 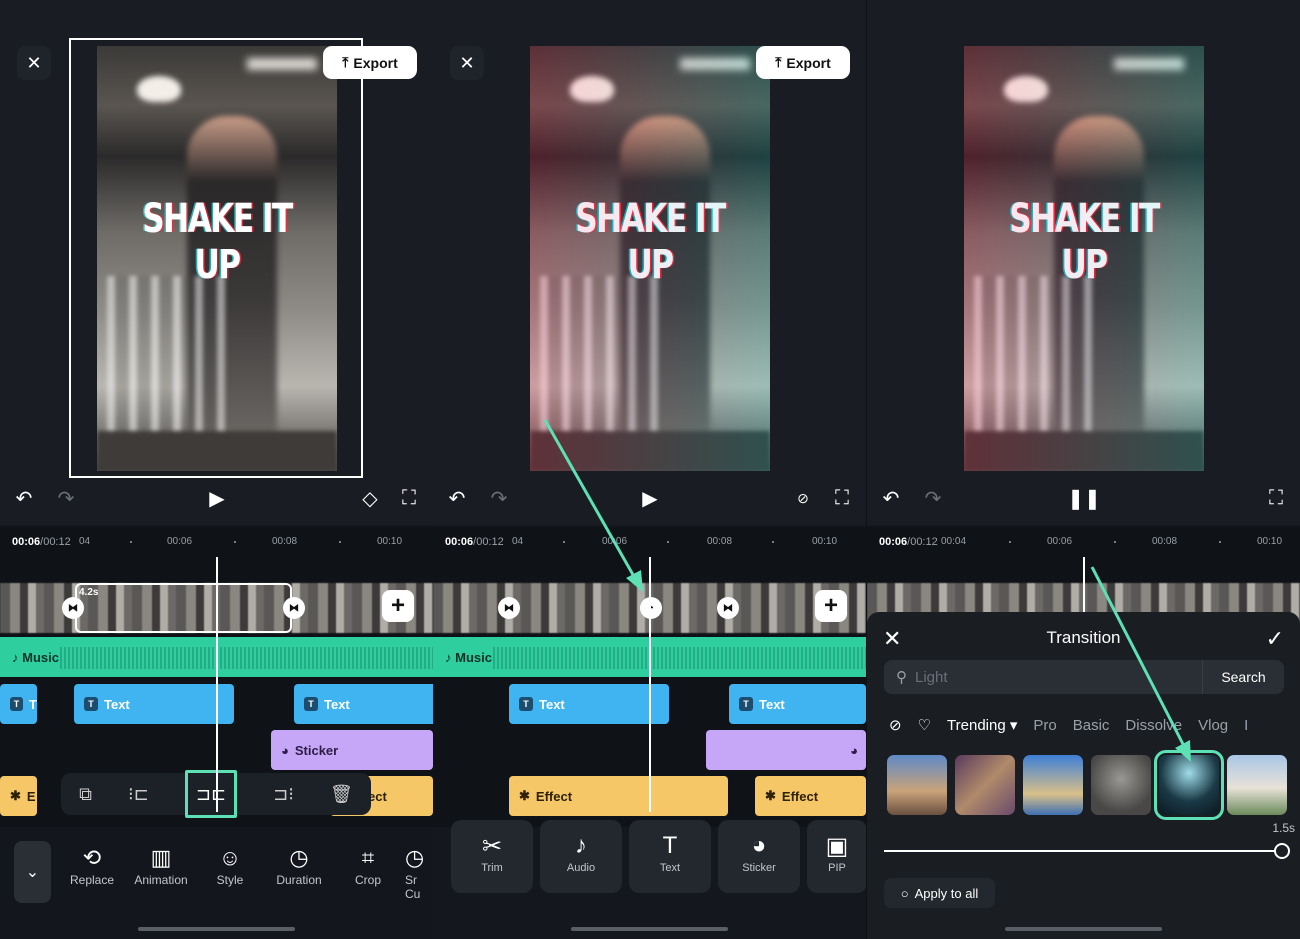 I want to click on smart-cut-button: ◷ Sr Cu, so click(x=419, y=873).